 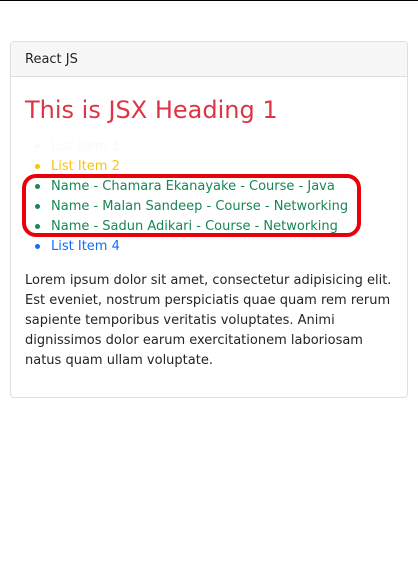 What do you see at coordinates (186, 147) in the screenshot?
I see `list-item: List Item 1` at bounding box center [186, 147].